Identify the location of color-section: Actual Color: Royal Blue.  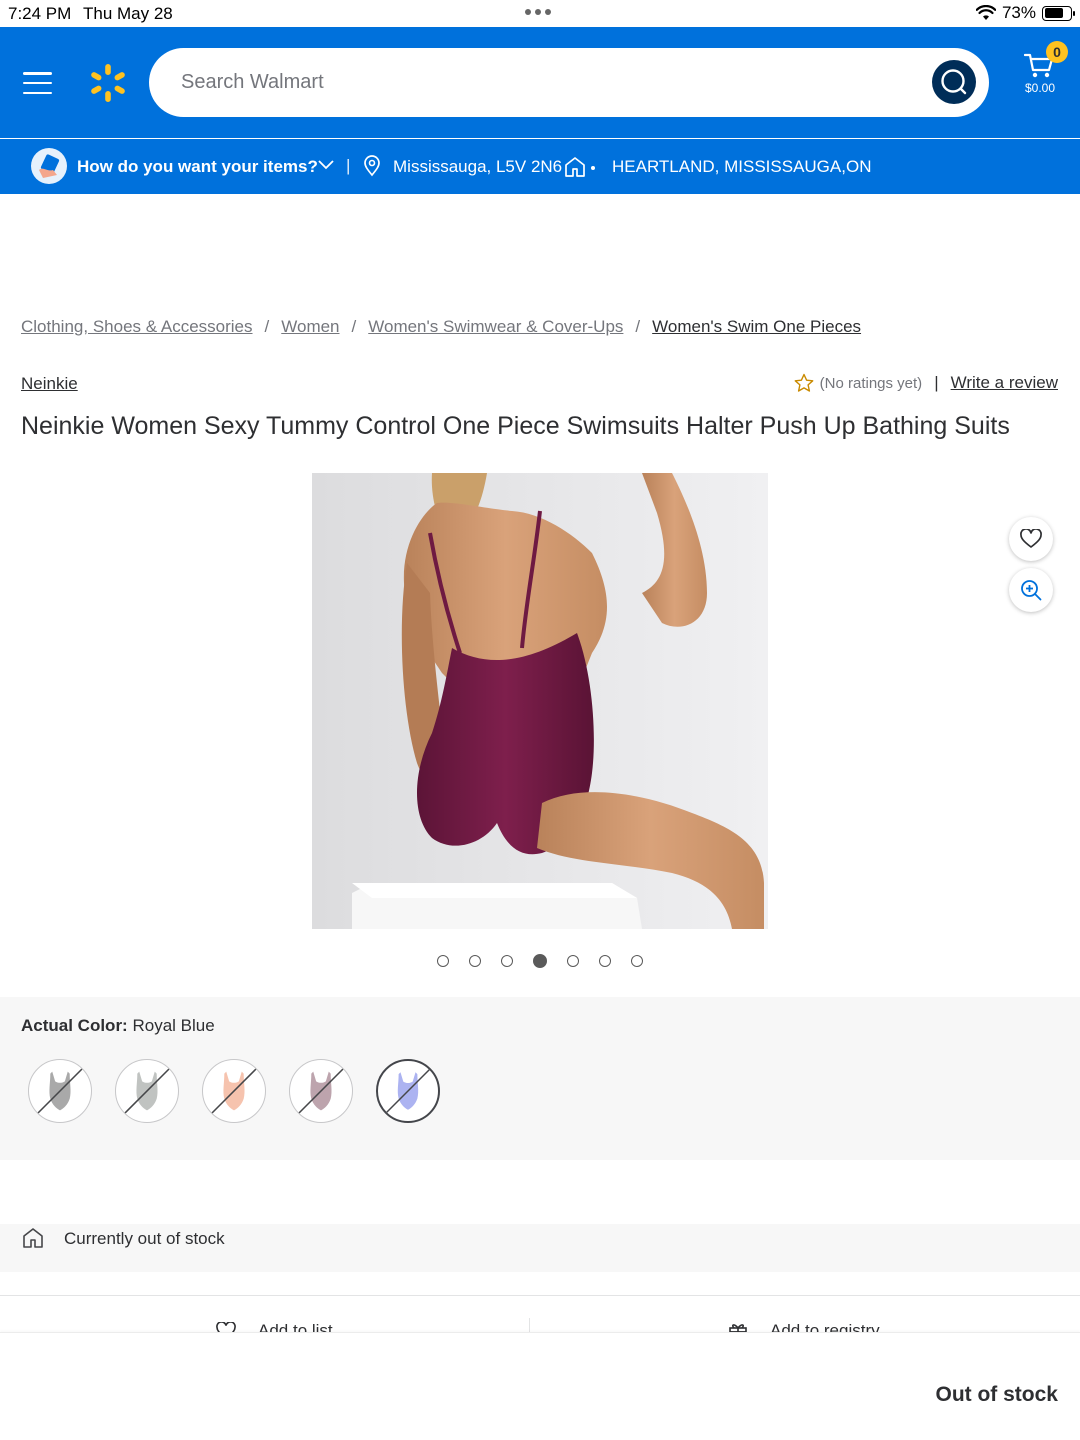
(540, 1078).